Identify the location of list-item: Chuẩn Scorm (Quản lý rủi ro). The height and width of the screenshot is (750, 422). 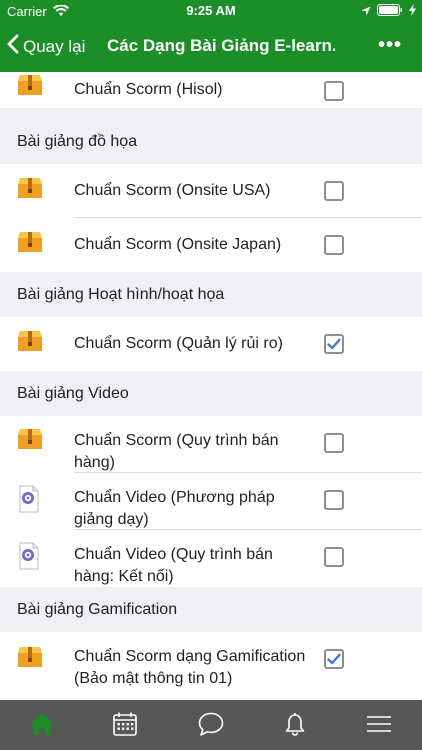
(211, 344).